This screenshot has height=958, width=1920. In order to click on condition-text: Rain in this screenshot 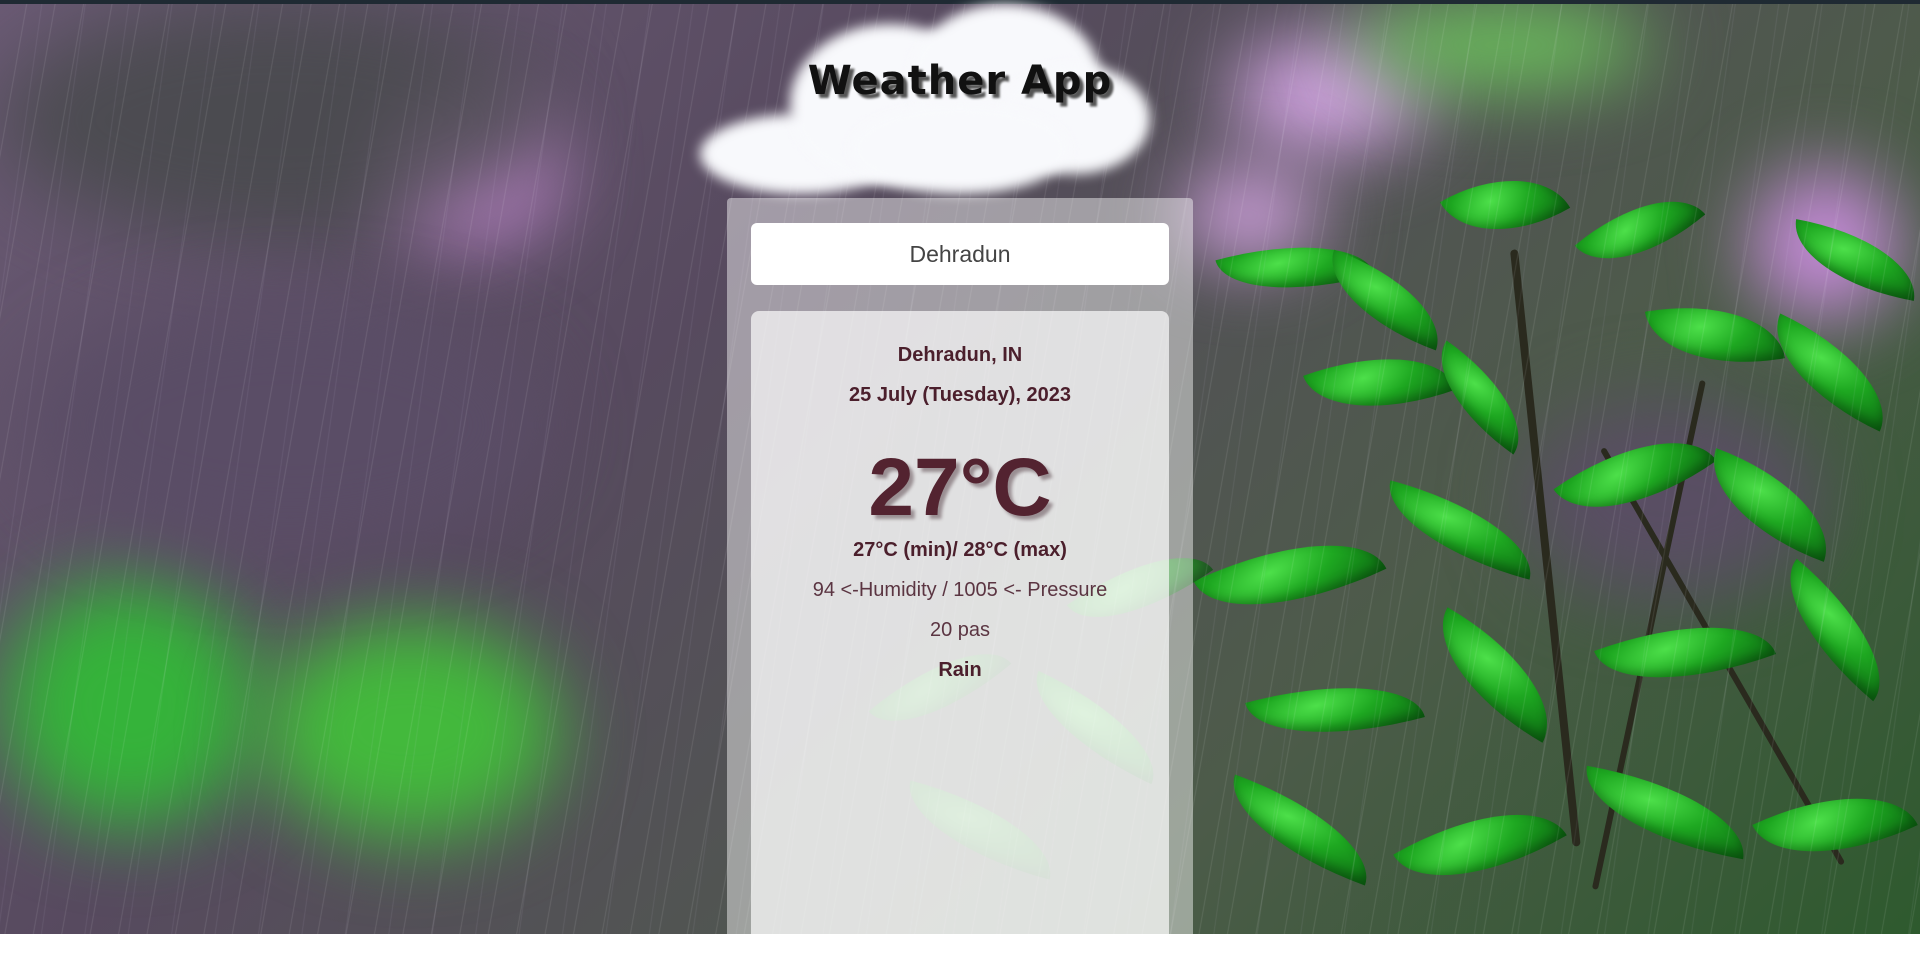, I will do `click(960, 670)`.